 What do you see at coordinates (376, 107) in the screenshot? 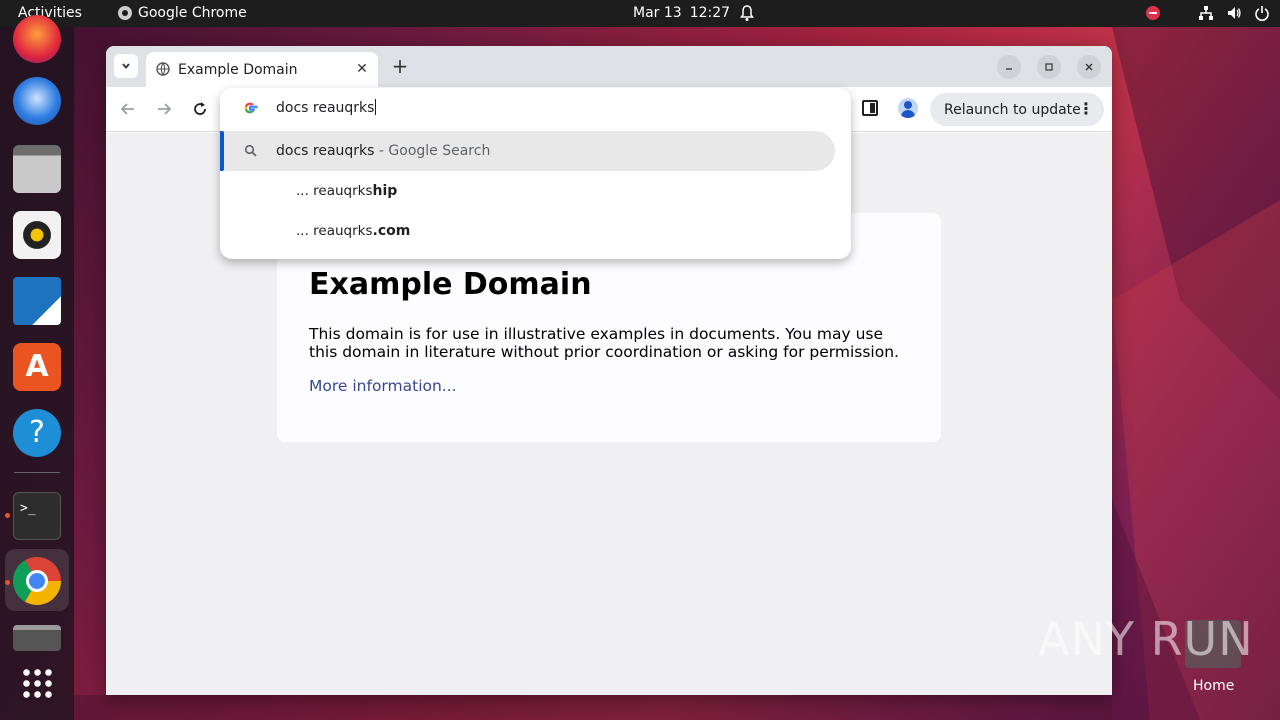
I see `text-caret` at bounding box center [376, 107].